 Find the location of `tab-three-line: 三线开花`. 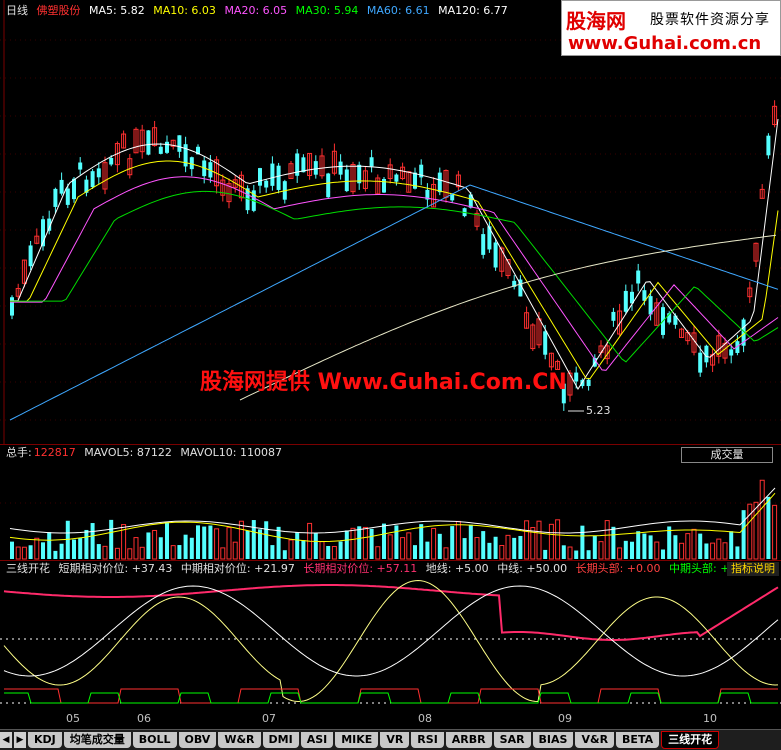

tab-three-line: 三线开花 is located at coordinates (690, 740).